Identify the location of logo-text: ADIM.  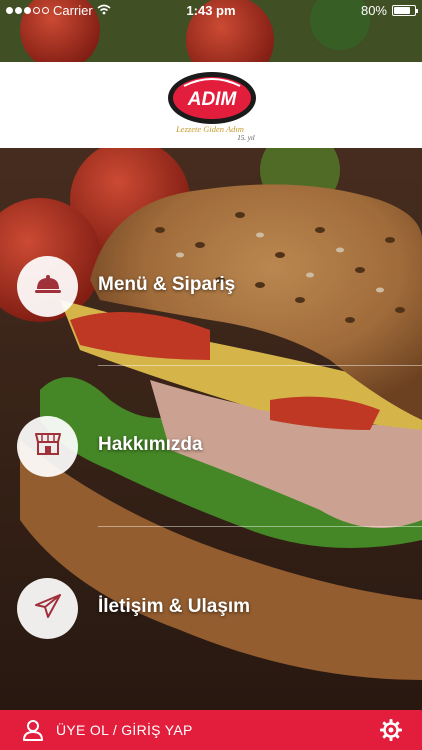
(212, 99).